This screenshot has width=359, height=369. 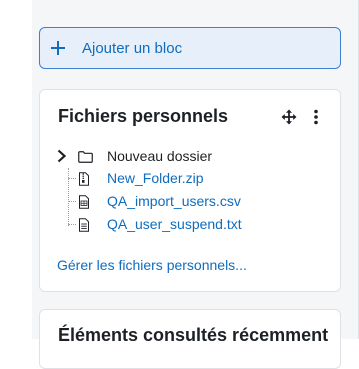 I want to click on kebab-menu-icon, so click(x=316, y=117).